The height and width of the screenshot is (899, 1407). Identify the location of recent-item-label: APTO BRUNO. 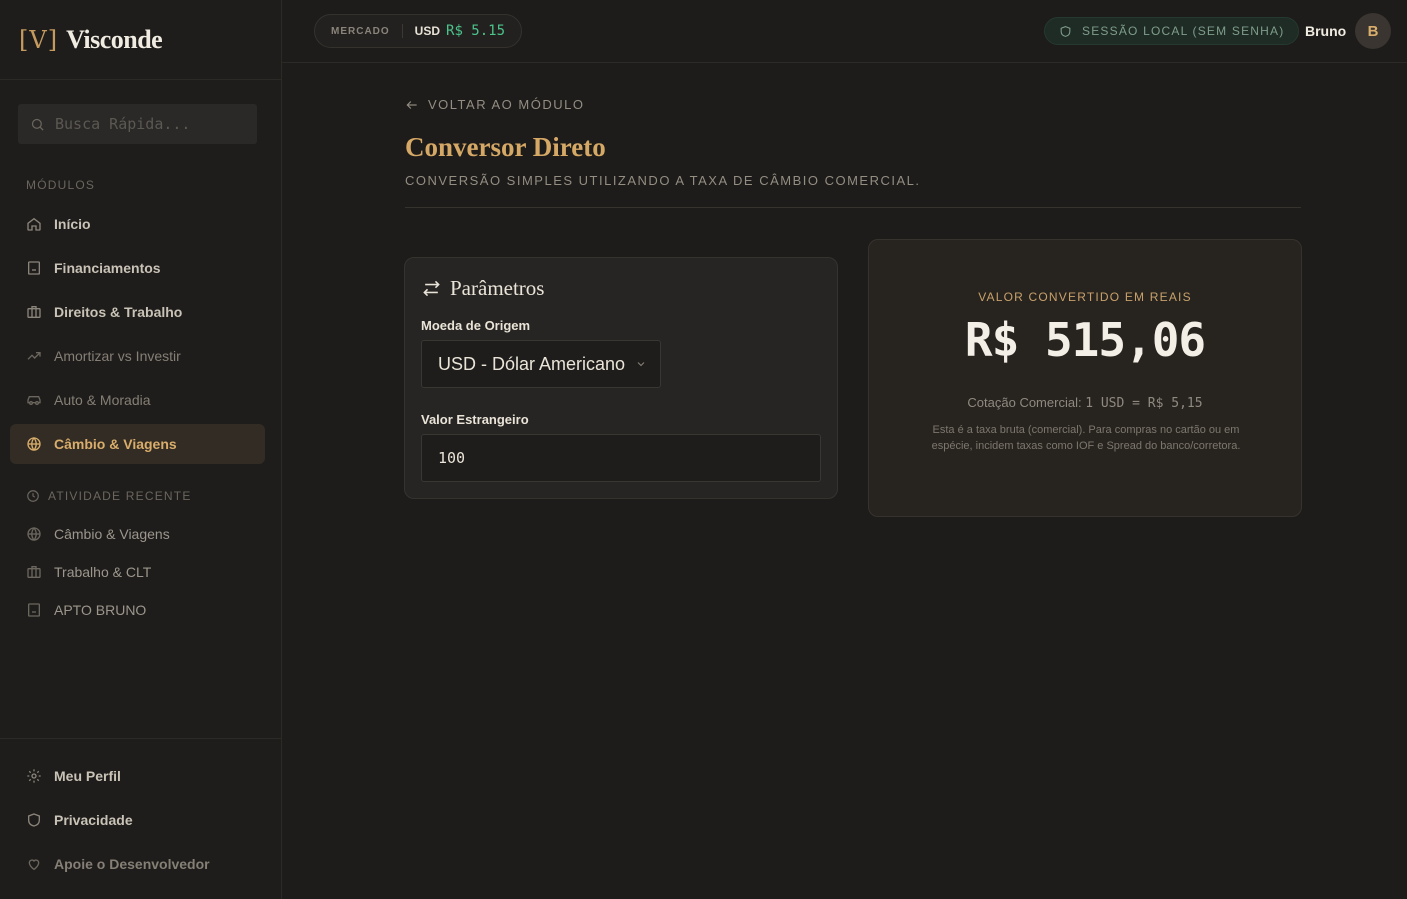
(100, 610).